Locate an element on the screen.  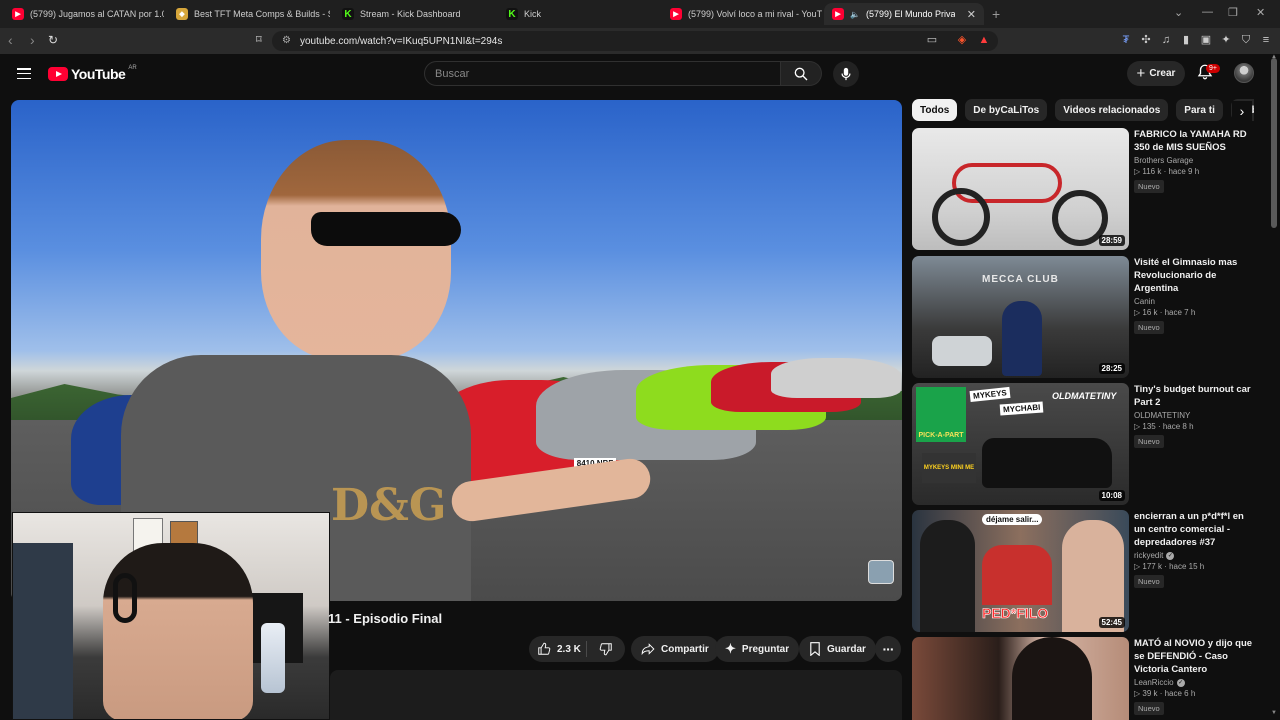
site-info-icon: ⚙ is located at coordinates (286, 40).